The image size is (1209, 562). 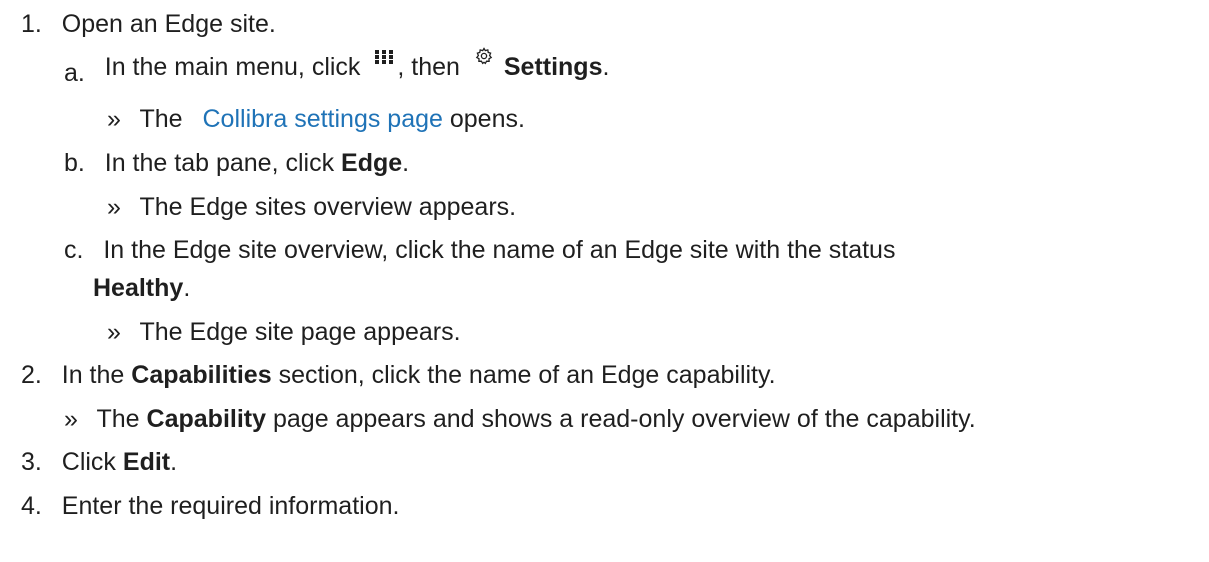 What do you see at coordinates (74, 250) in the screenshot?
I see `substep-letter: c.` at bounding box center [74, 250].